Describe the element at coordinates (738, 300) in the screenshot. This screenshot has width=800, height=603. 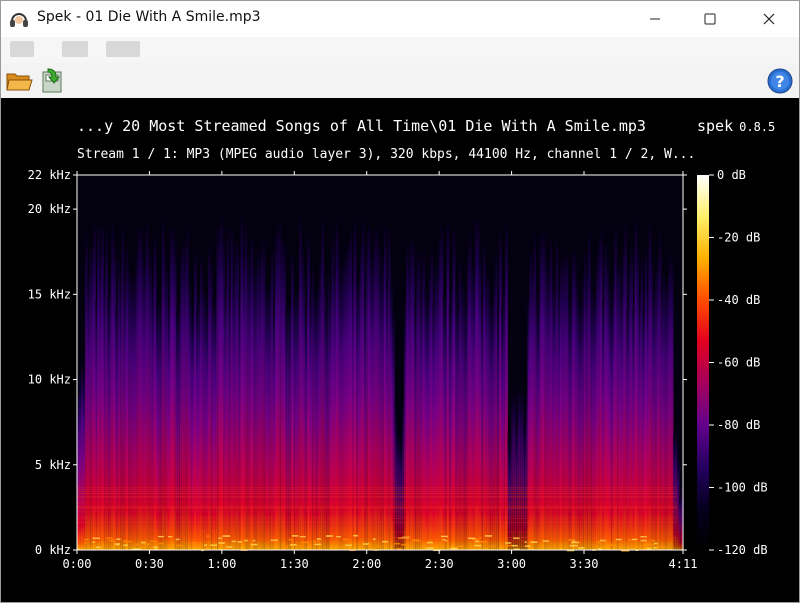
I see `colorbar-label: -40 dB` at that location.